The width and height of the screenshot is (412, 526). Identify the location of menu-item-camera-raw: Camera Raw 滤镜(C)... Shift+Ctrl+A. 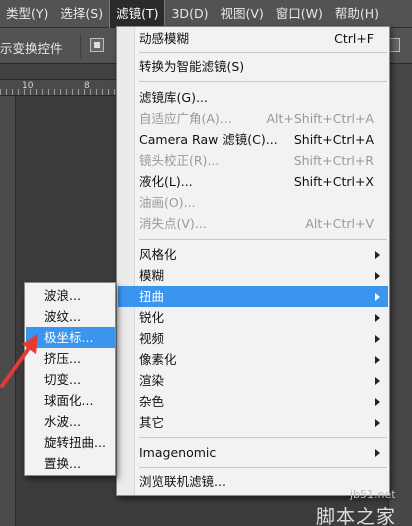
(253, 139).